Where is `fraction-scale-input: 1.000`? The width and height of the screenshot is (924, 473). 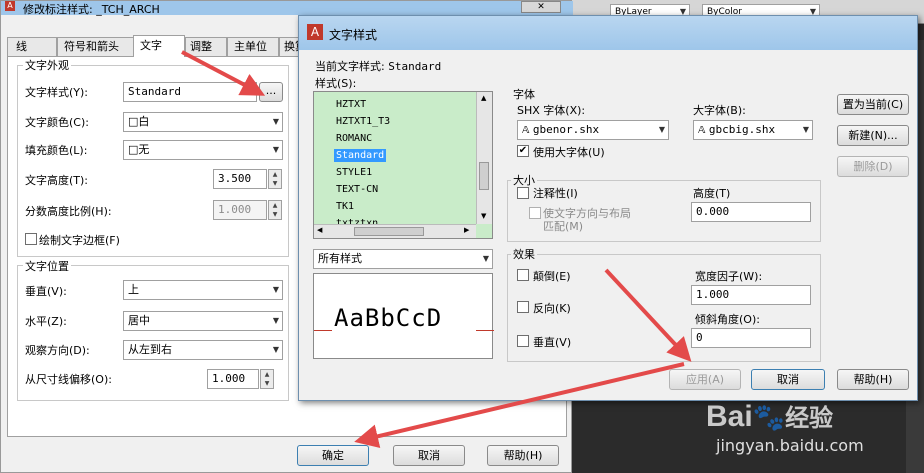 fraction-scale-input: 1.000 is located at coordinates (240, 210).